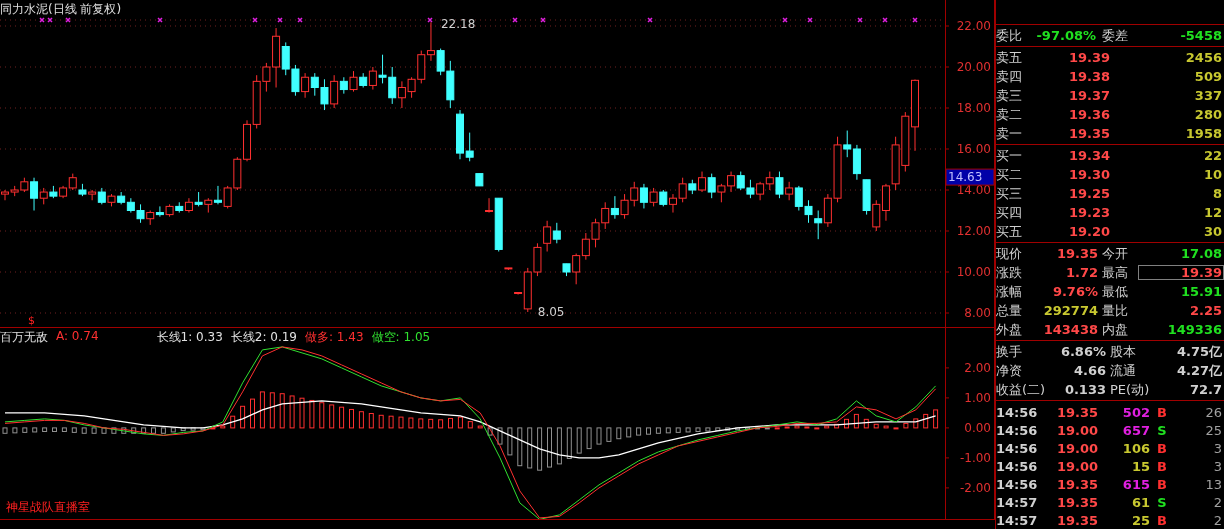 This screenshot has height=529, width=1224. Describe the element at coordinates (1217, 520) in the screenshot. I see `tick-count: 2` at that location.